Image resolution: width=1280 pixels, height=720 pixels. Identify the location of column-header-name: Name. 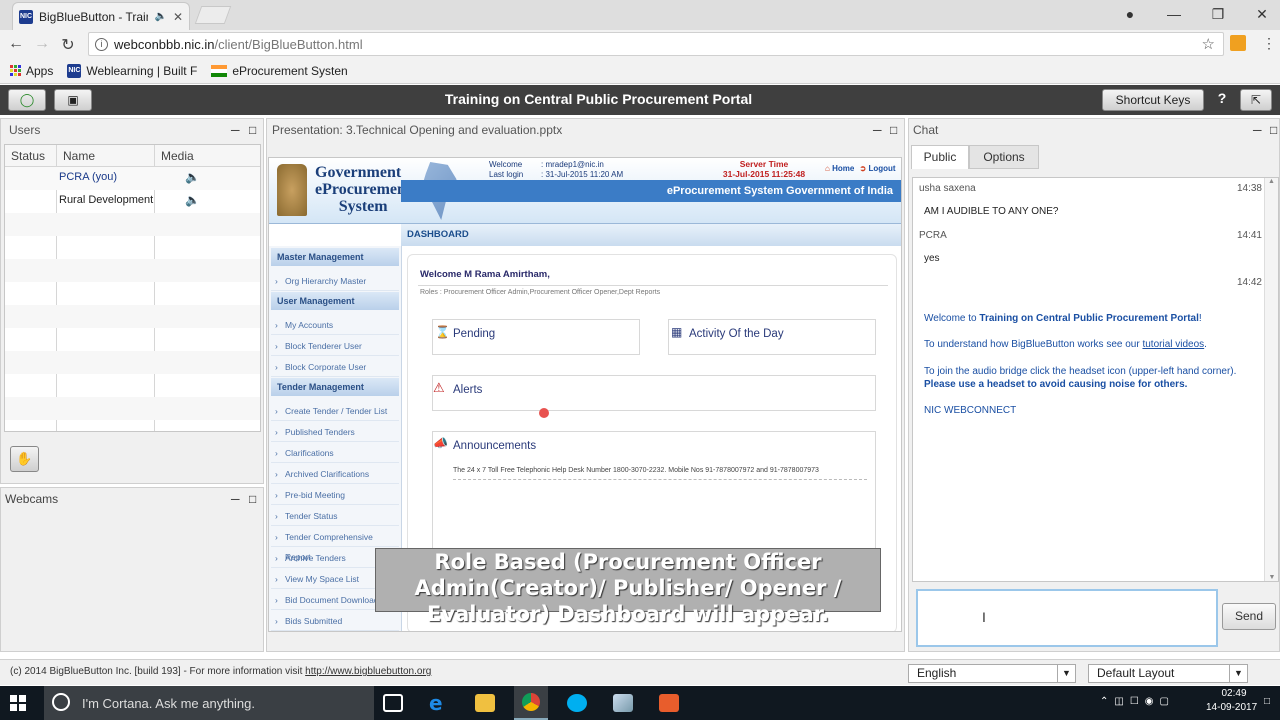
(79, 156).